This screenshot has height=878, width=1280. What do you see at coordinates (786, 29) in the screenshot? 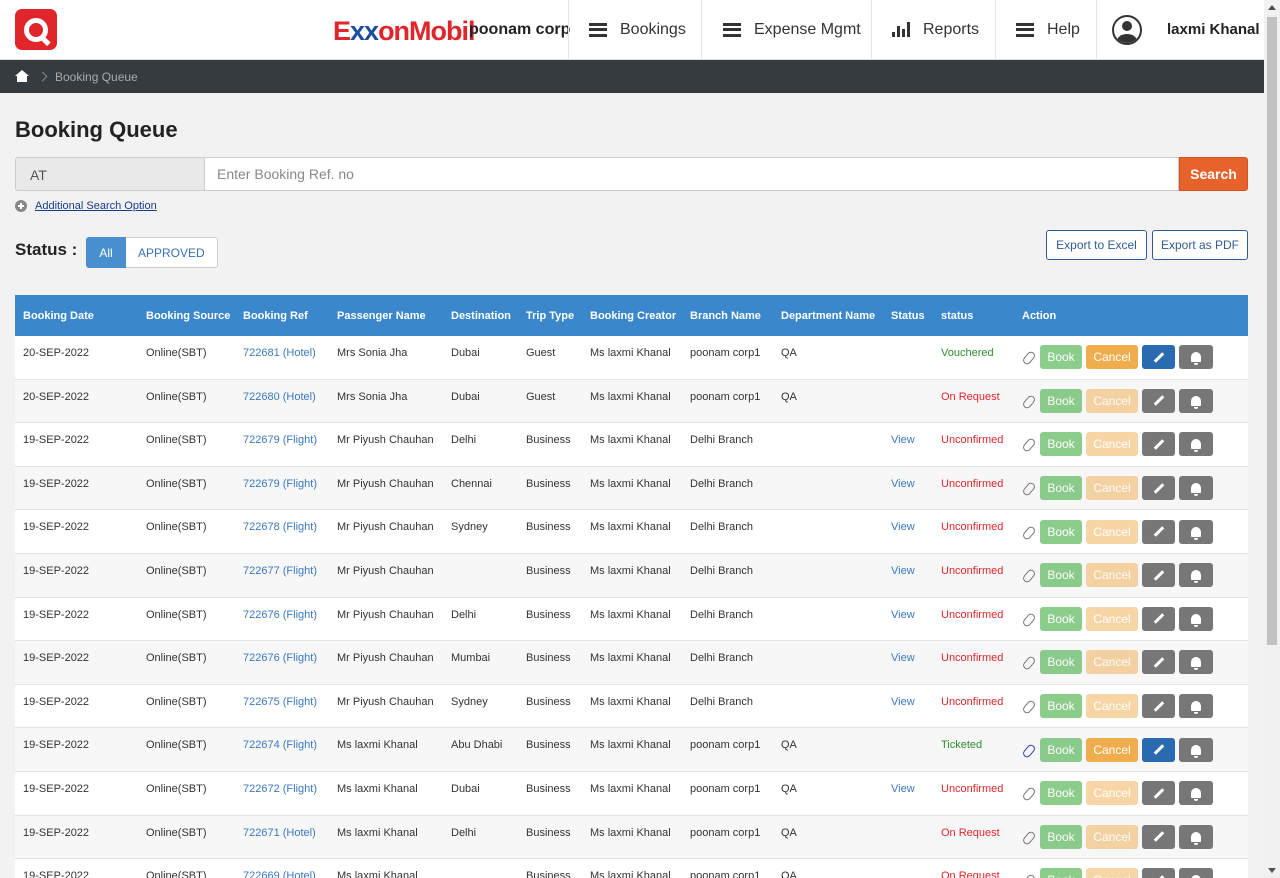
I see `nav-expense-mgmt: Expense Mgmt` at bounding box center [786, 29].